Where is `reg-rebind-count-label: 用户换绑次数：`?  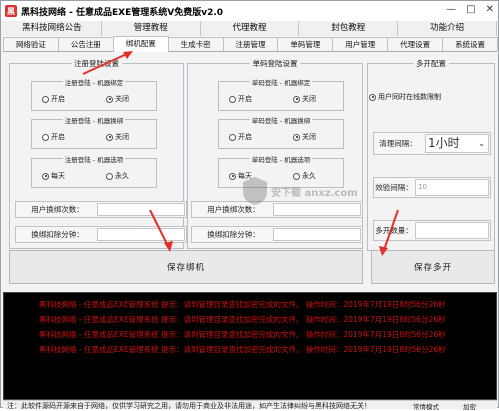
reg-rebind-count-label: 用户换绑次数： is located at coordinates (57, 209).